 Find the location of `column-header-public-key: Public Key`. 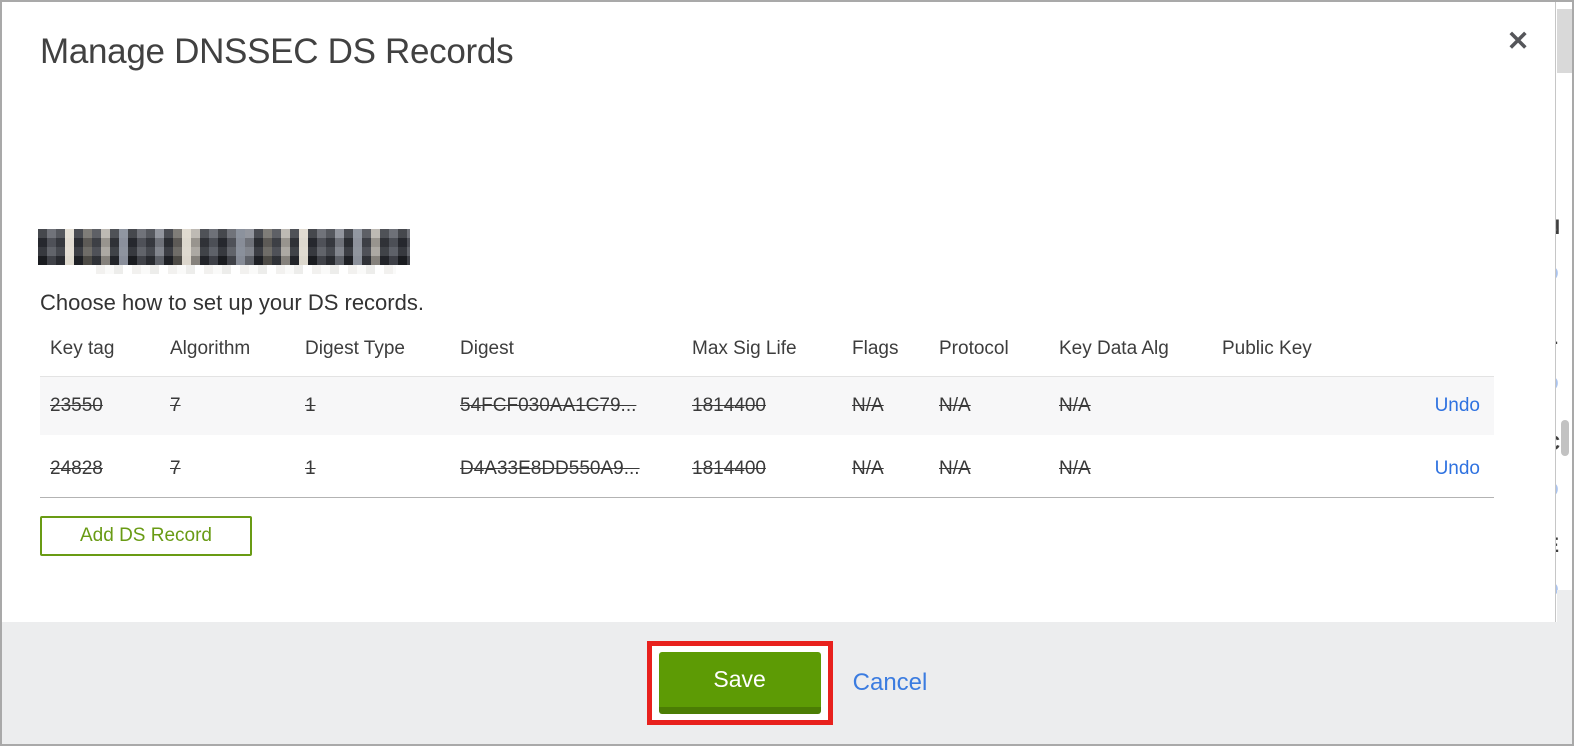

column-header-public-key: Public Key is located at coordinates (1267, 348).